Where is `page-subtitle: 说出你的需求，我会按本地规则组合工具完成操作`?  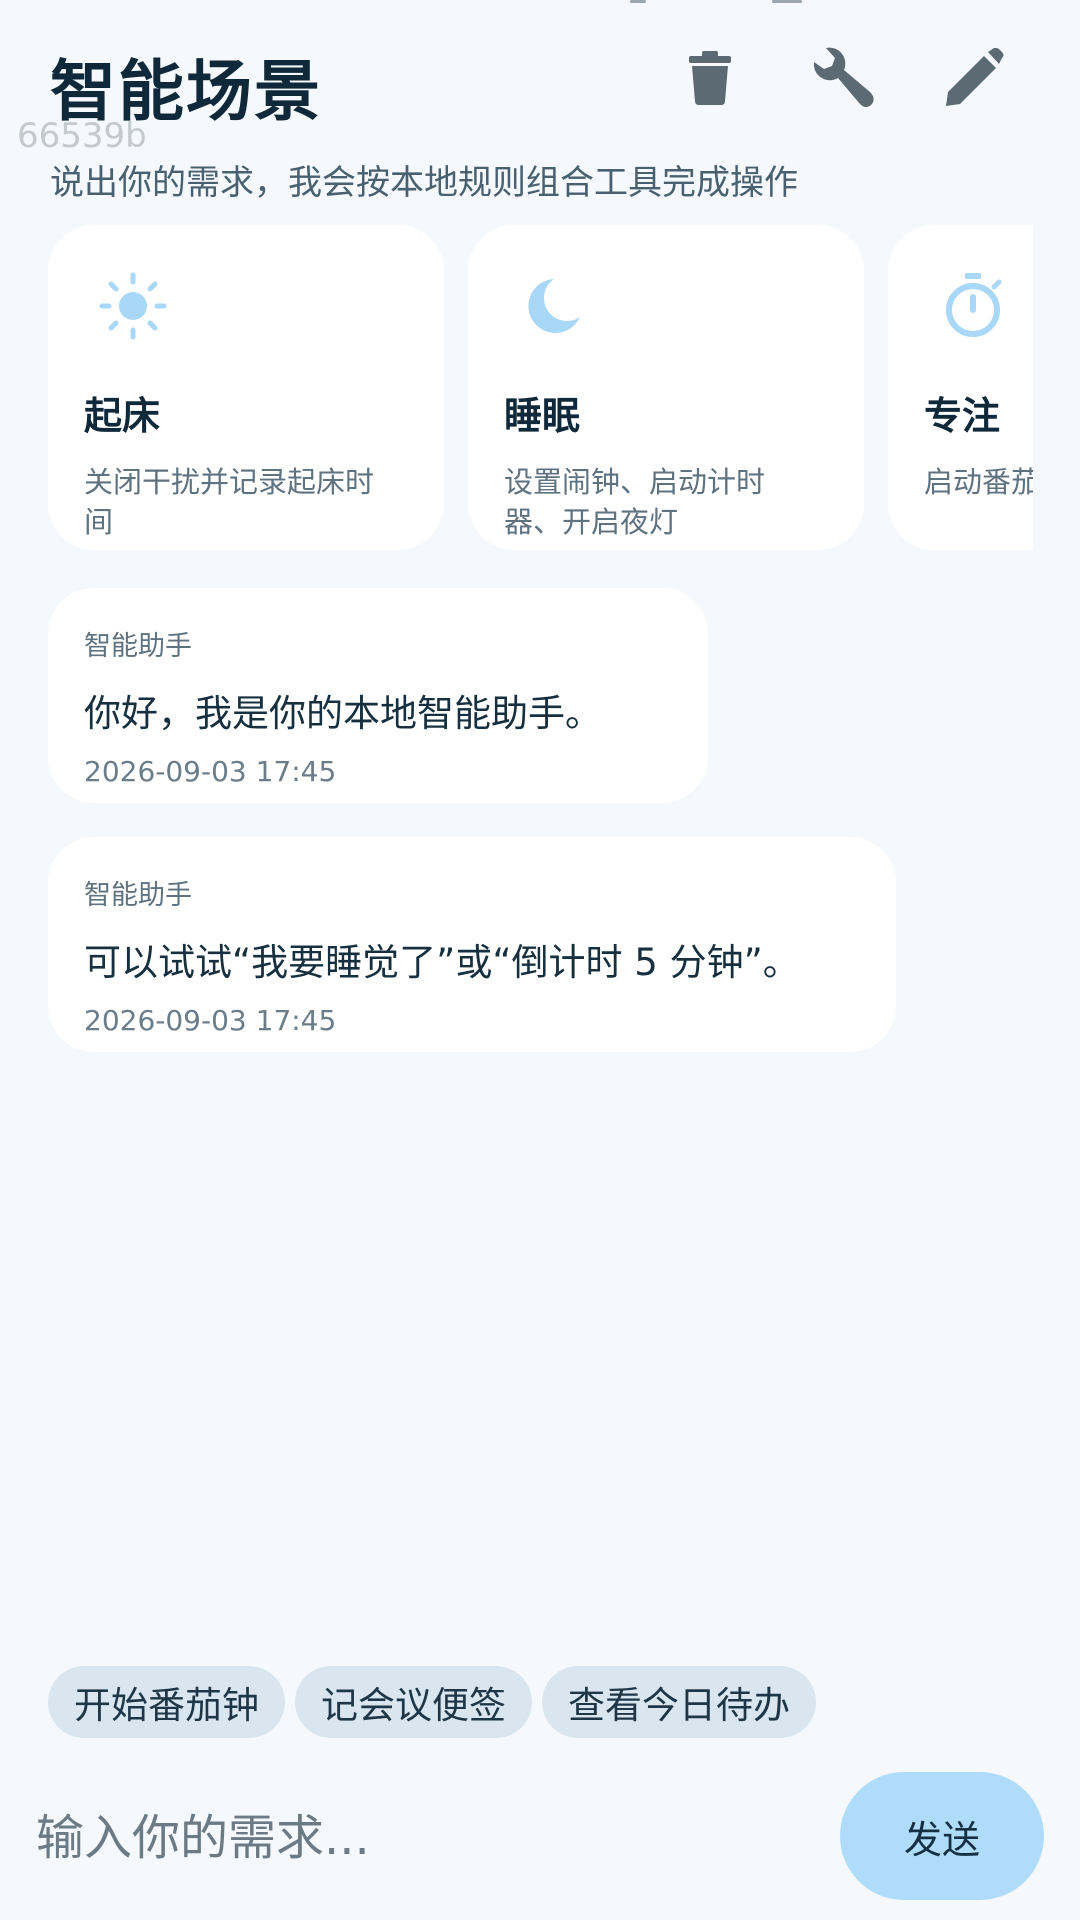
page-subtitle: 说出你的需求，我会按本地规则组合工具完成操作 is located at coordinates (424, 183).